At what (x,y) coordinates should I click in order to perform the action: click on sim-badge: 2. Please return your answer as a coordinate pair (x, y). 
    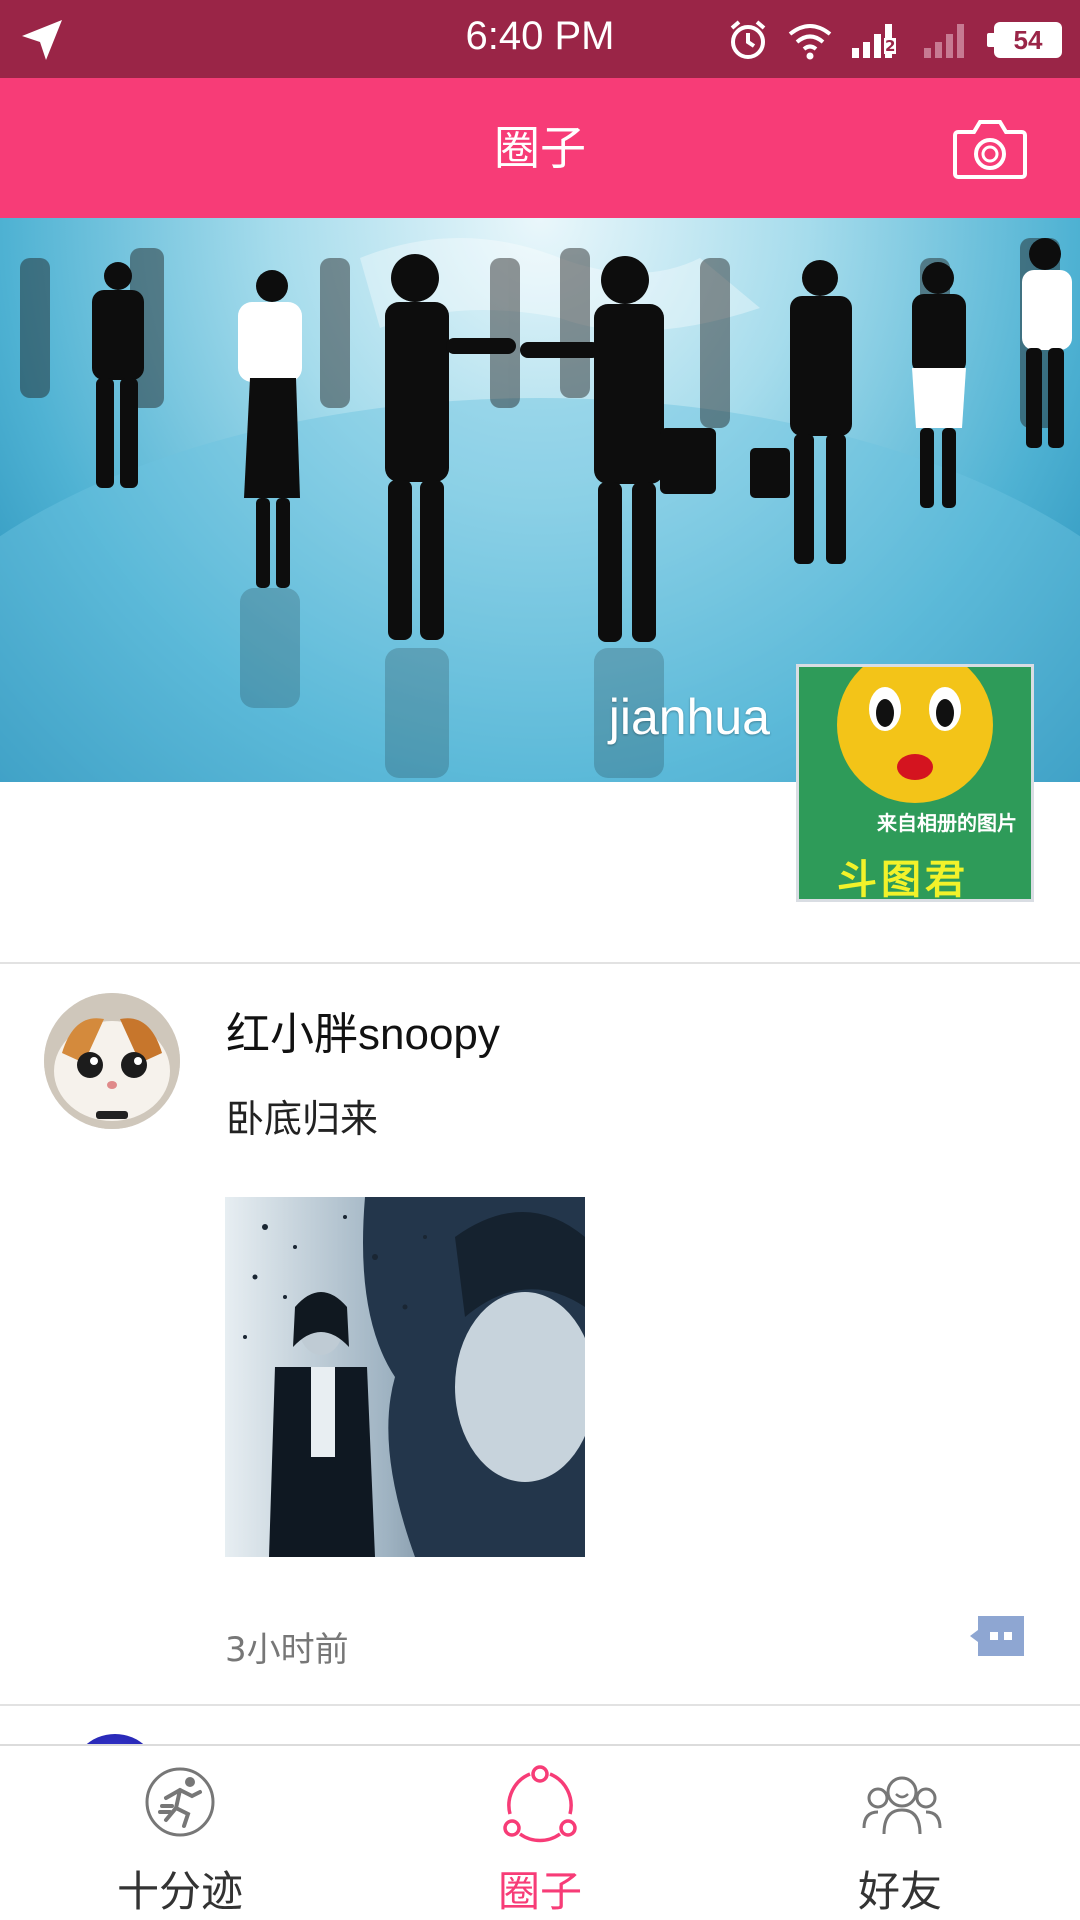
    Looking at the image, I should click on (890, 46).